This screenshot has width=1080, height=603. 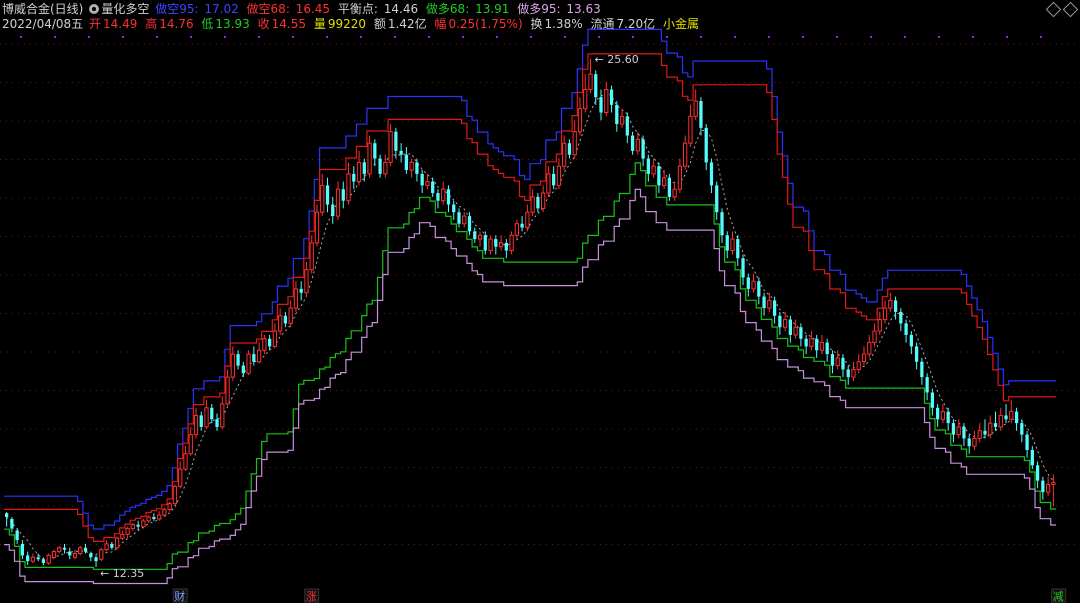 What do you see at coordinates (616, 59) in the screenshot?
I see `max-price-label: ← 25.60` at bounding box center [616, 59].